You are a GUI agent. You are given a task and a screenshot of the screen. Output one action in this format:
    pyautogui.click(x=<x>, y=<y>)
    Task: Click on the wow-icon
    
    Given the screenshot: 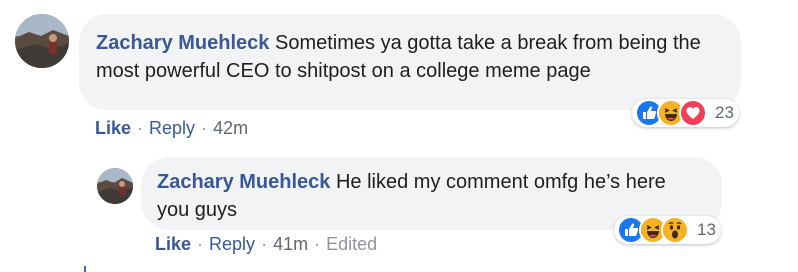 What is the action you would take?
    pyautogui.click(x=675, y=230)
    